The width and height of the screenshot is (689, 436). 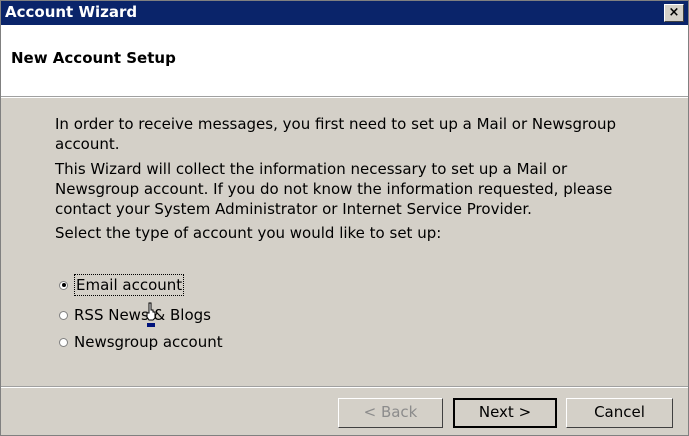 I want to click on back-button: < Back, so click(x=390, y=413).